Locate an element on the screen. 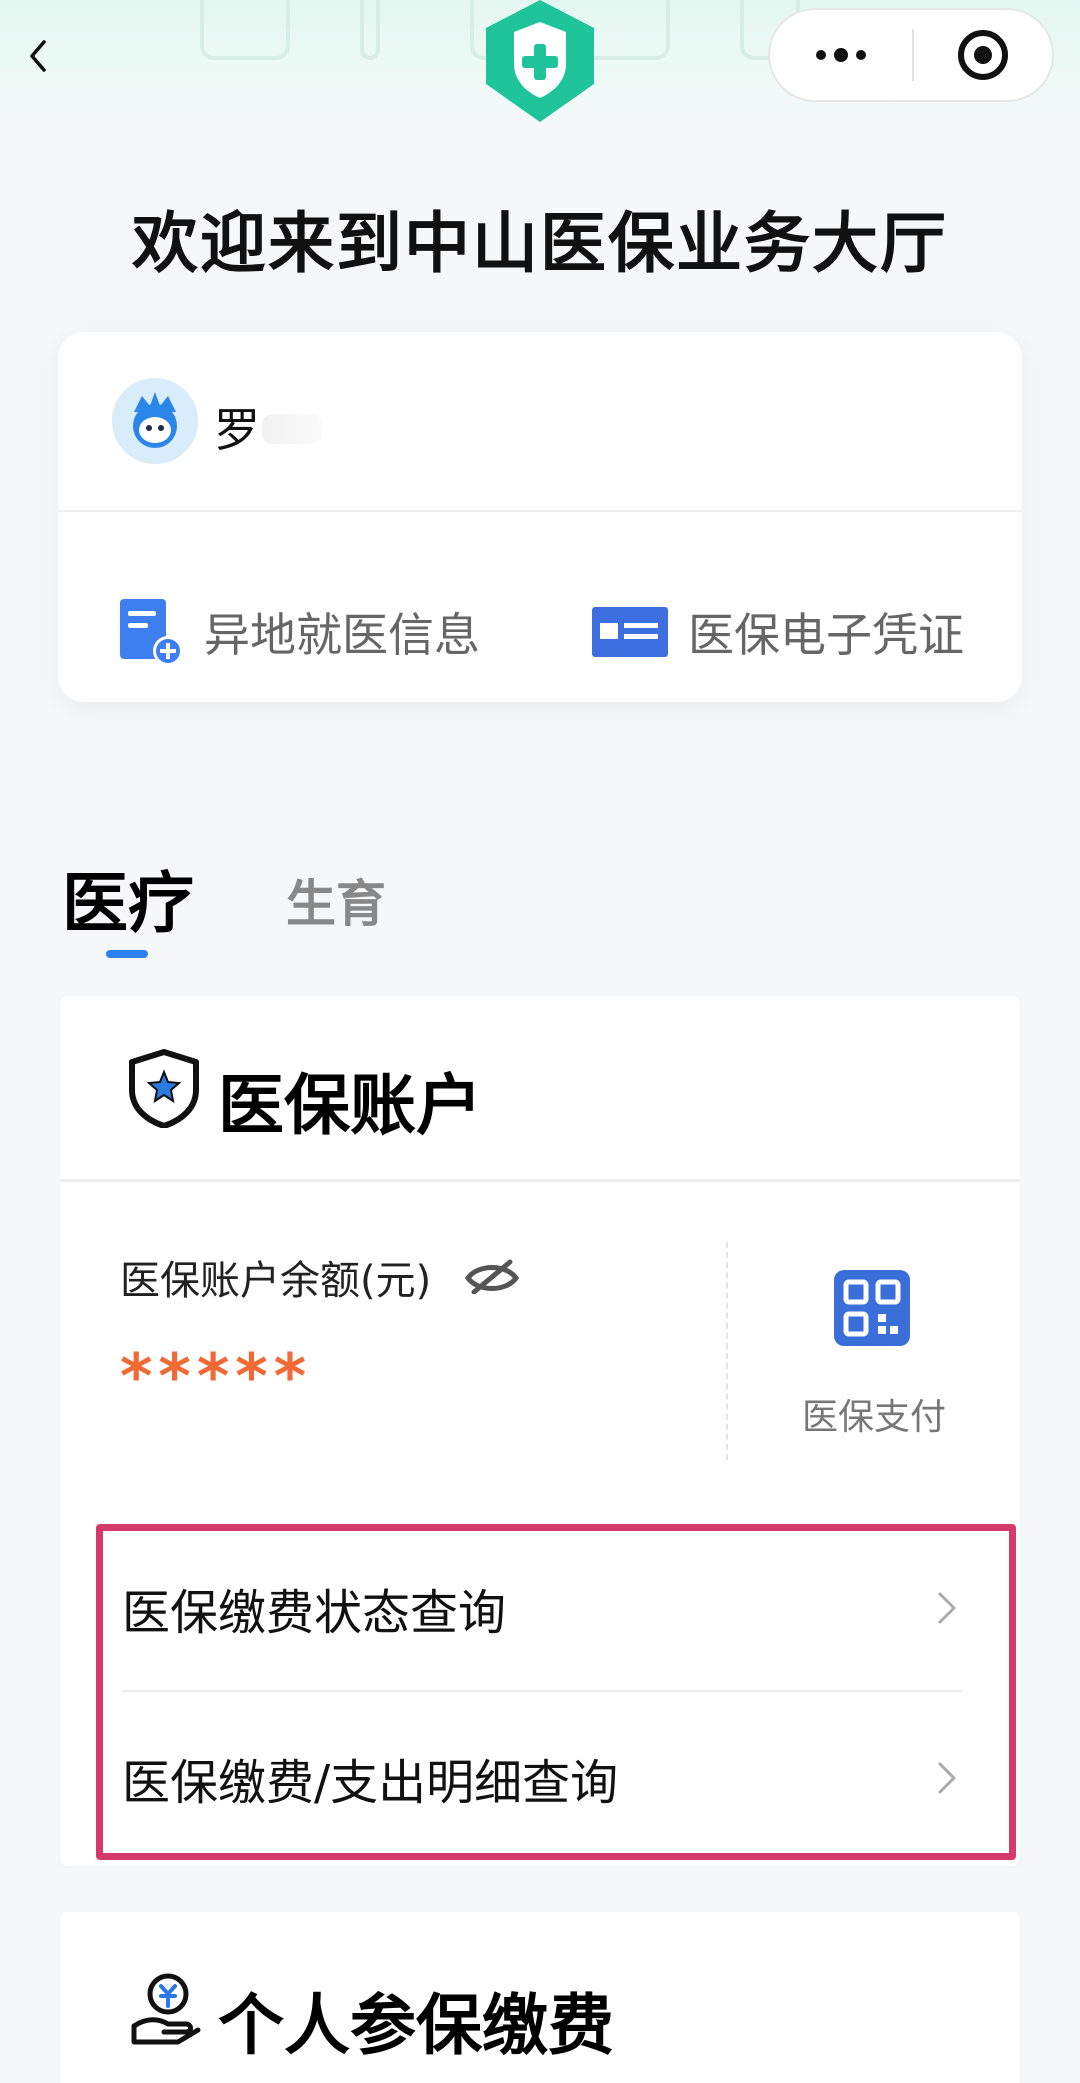  remote-medical-info-link: 异地就医信息 is located at coordinates (299, 632).